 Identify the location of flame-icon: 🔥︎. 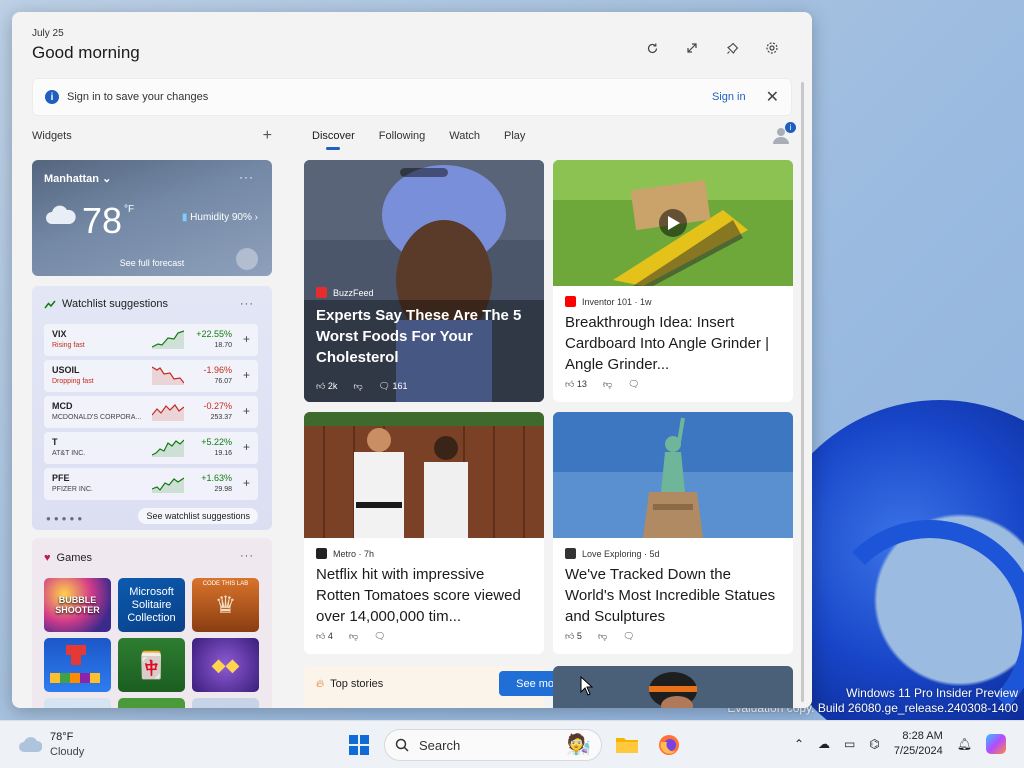
(320, 684).